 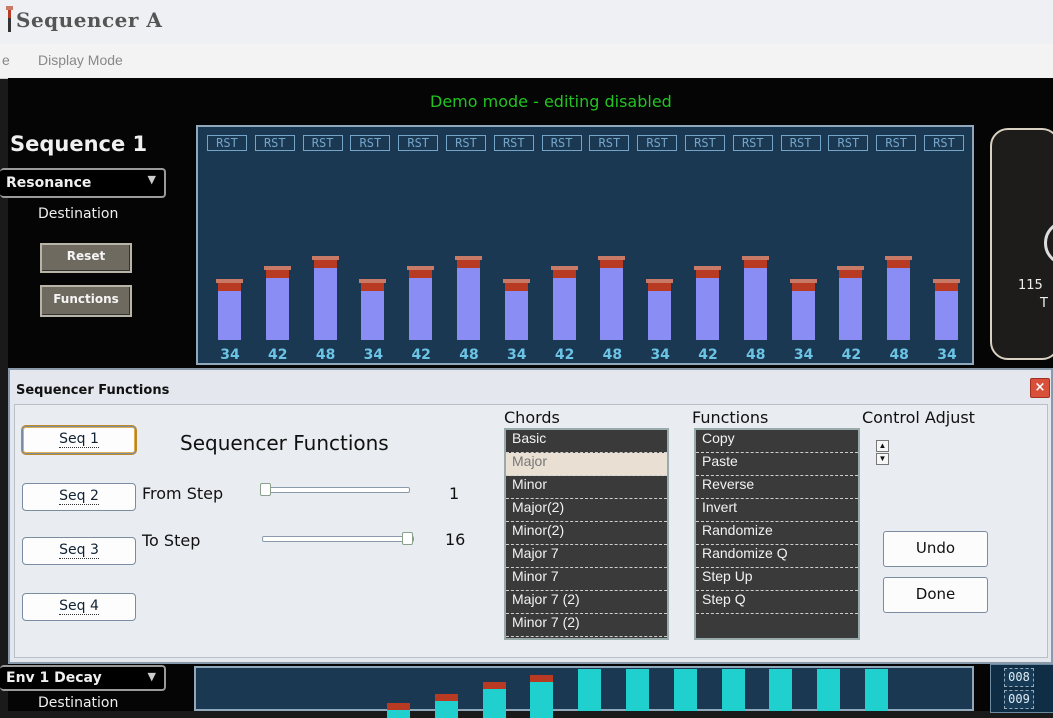 What do you see at coordinates (1021, 244) in the screenshot?
I see `knob-panel: 115 T` at bounding box center [1021, 244].